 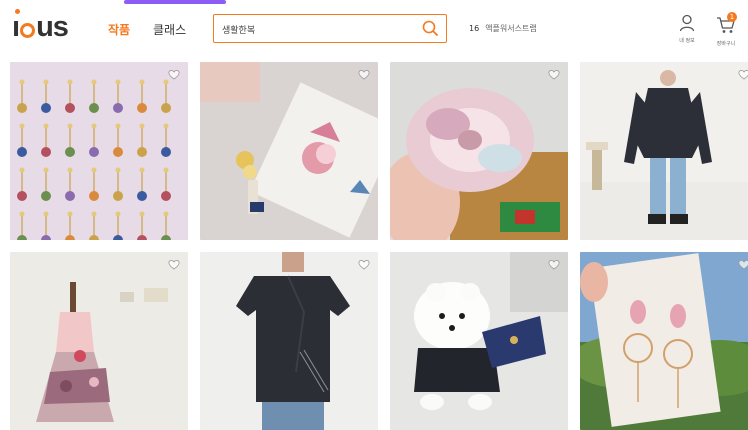 I want to click on trend-keyword: 액플워서스트랩, so click(x=511, y=28).